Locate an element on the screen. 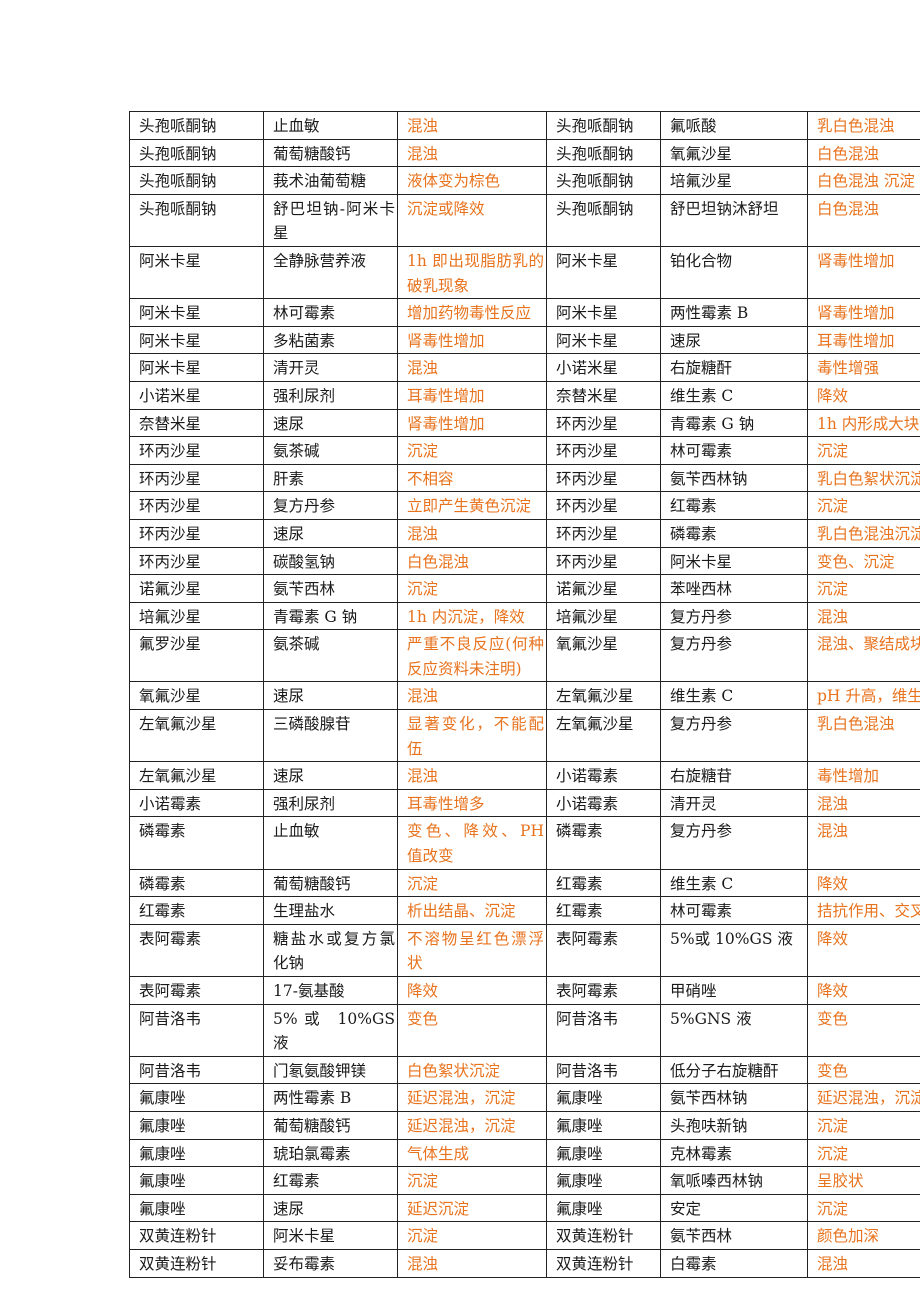 The image size is (920, 1302). table-row: 阿昔洛韦 门氡氨酸钾镁 白色絮状沉淀 阿昔洛韦 低分子右旋糖酐 变色 is located at coordinates (524, 1070).